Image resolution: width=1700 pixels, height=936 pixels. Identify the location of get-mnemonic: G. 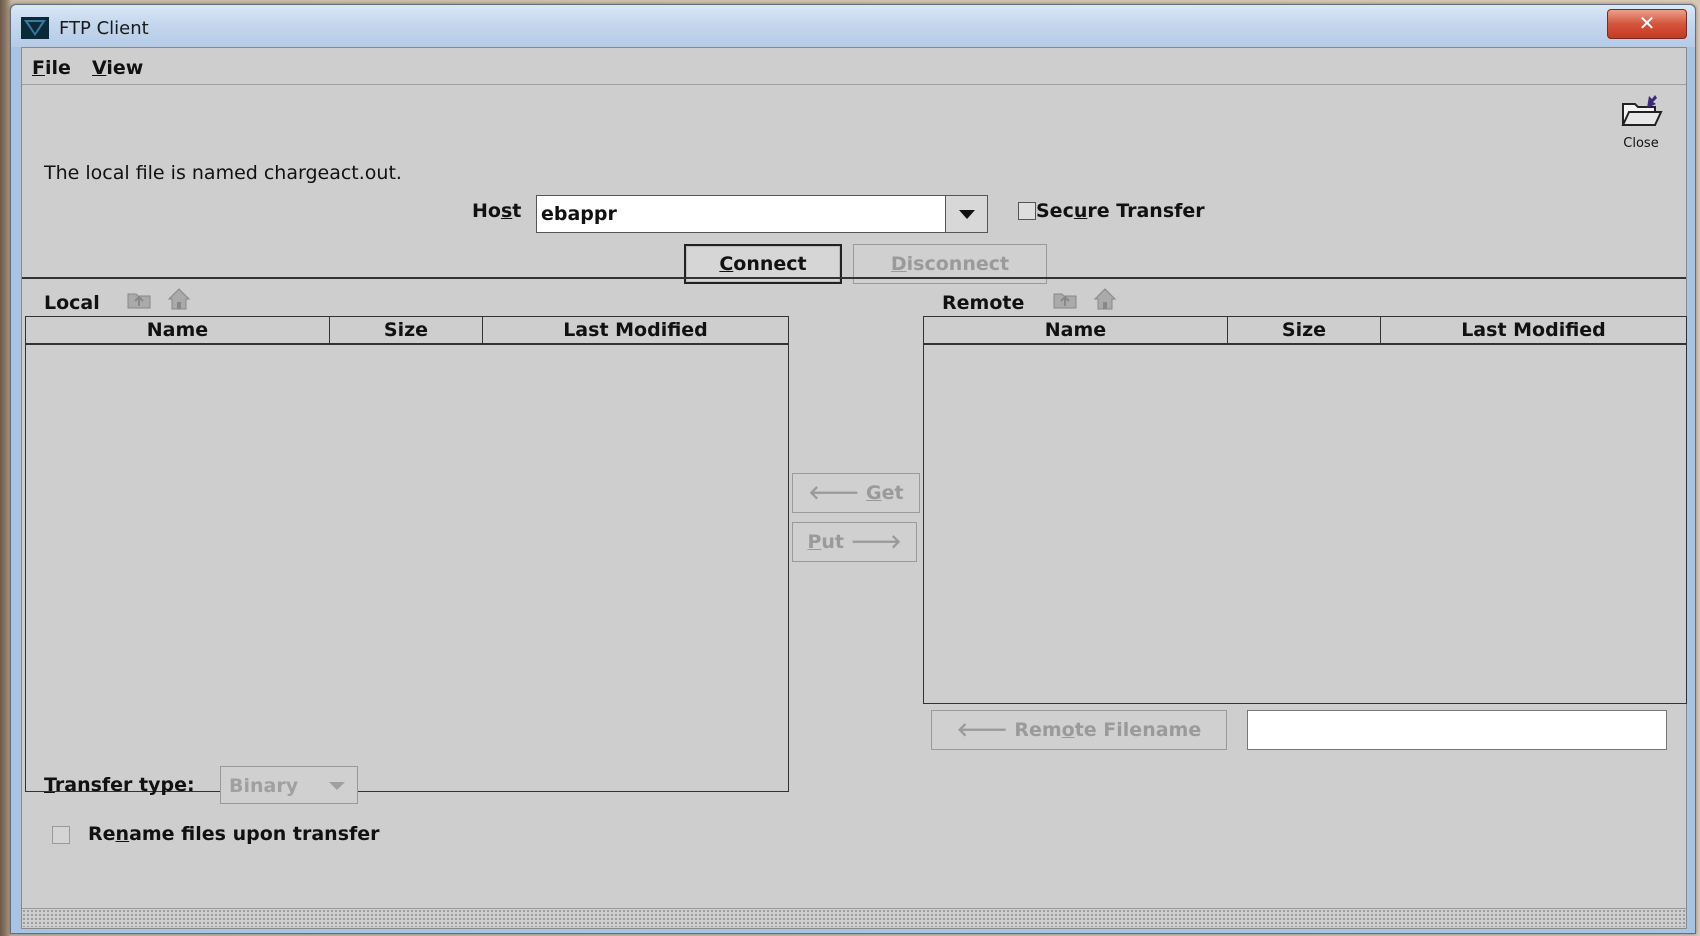
(874, 493).